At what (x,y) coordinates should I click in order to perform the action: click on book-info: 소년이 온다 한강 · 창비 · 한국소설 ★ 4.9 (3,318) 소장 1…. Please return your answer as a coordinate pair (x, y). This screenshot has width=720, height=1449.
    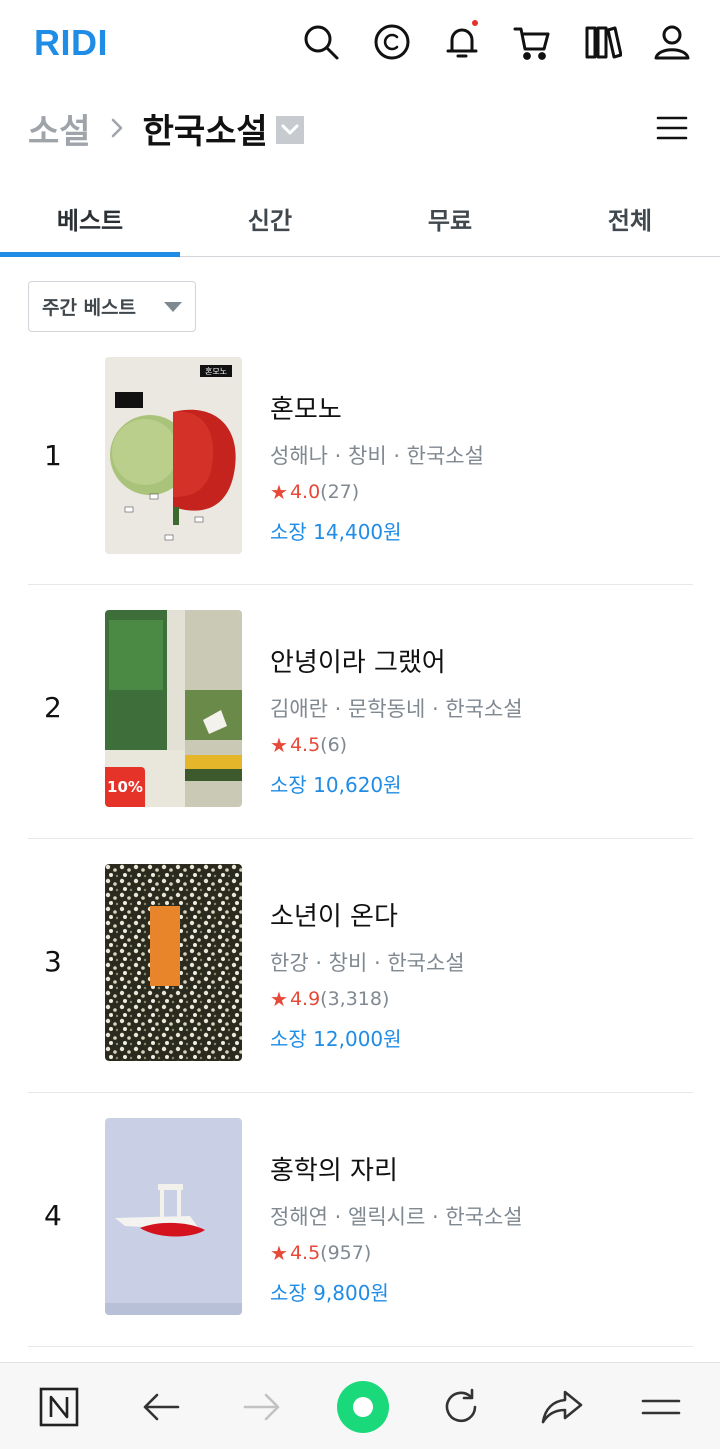
    Looking at the image, I should click on (367, 974).